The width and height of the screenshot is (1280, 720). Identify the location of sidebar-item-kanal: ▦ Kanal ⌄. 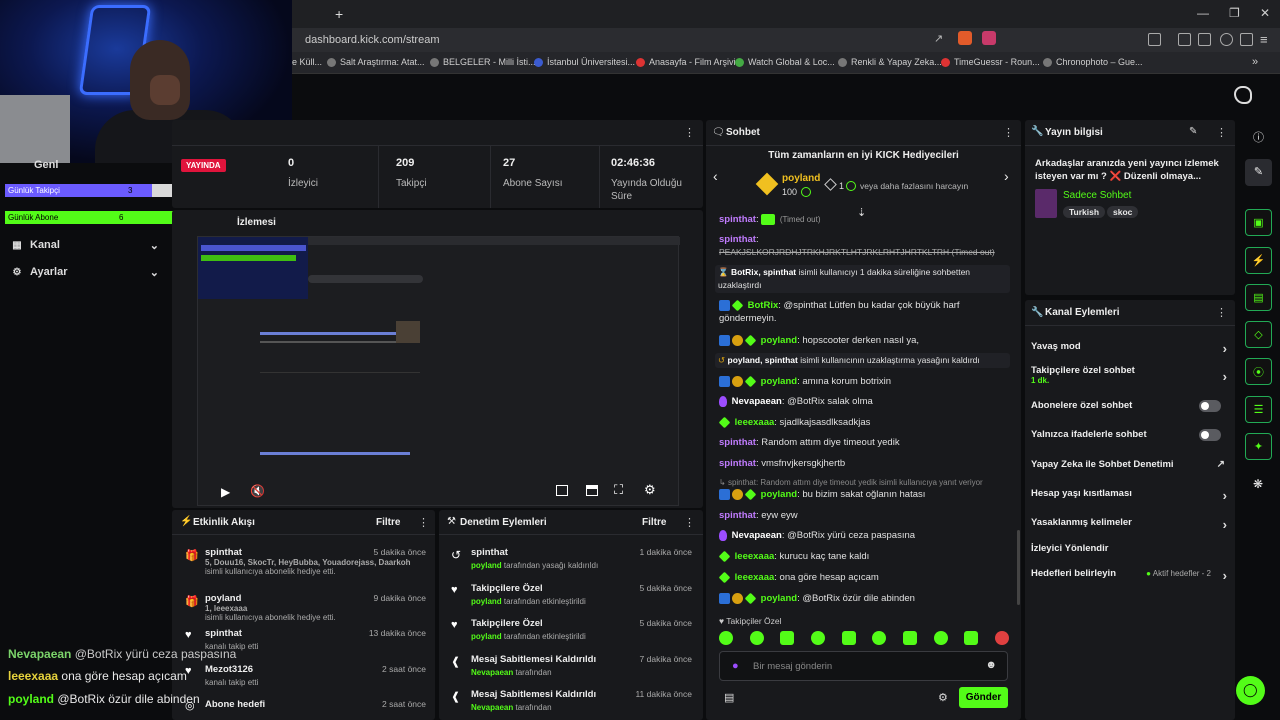
(85, 245).